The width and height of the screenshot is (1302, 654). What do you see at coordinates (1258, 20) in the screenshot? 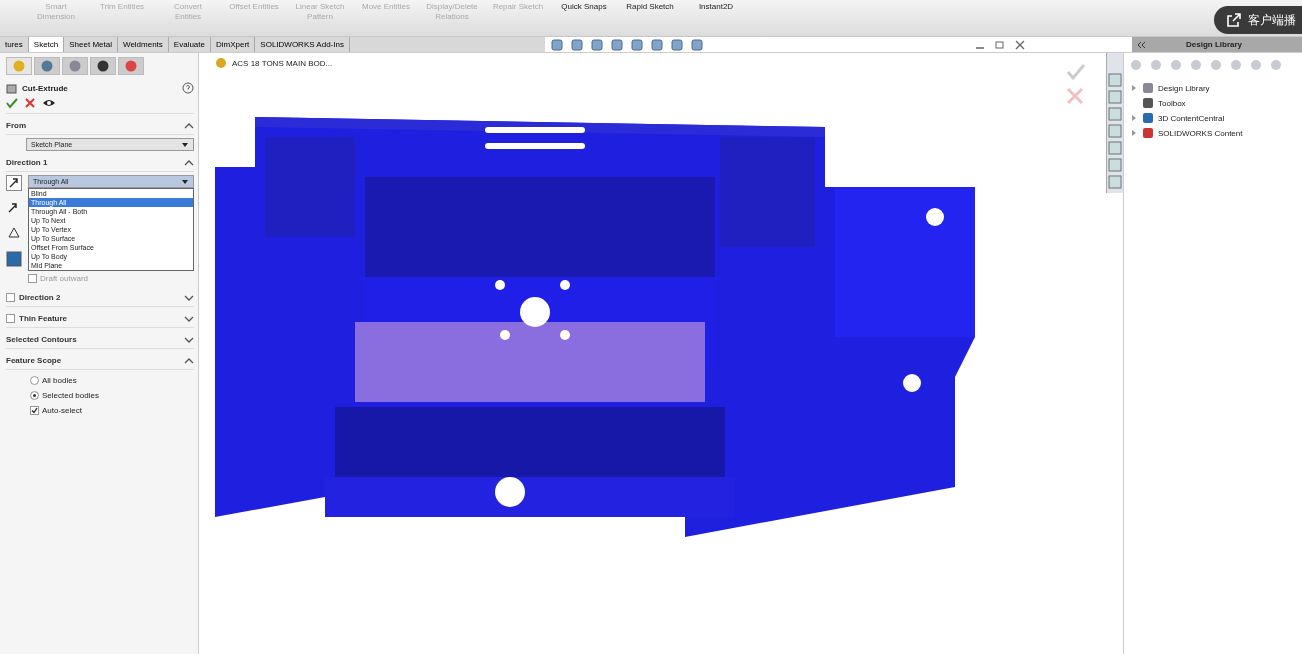
I see `external-play-button: 客户端播` at bounding box center [1258, 20].